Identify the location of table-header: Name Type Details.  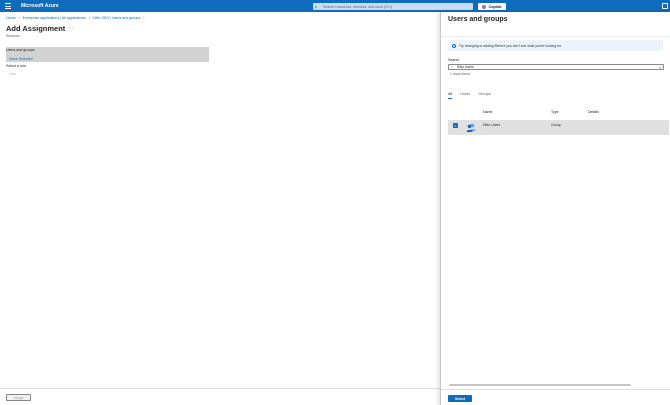
(558, 113).